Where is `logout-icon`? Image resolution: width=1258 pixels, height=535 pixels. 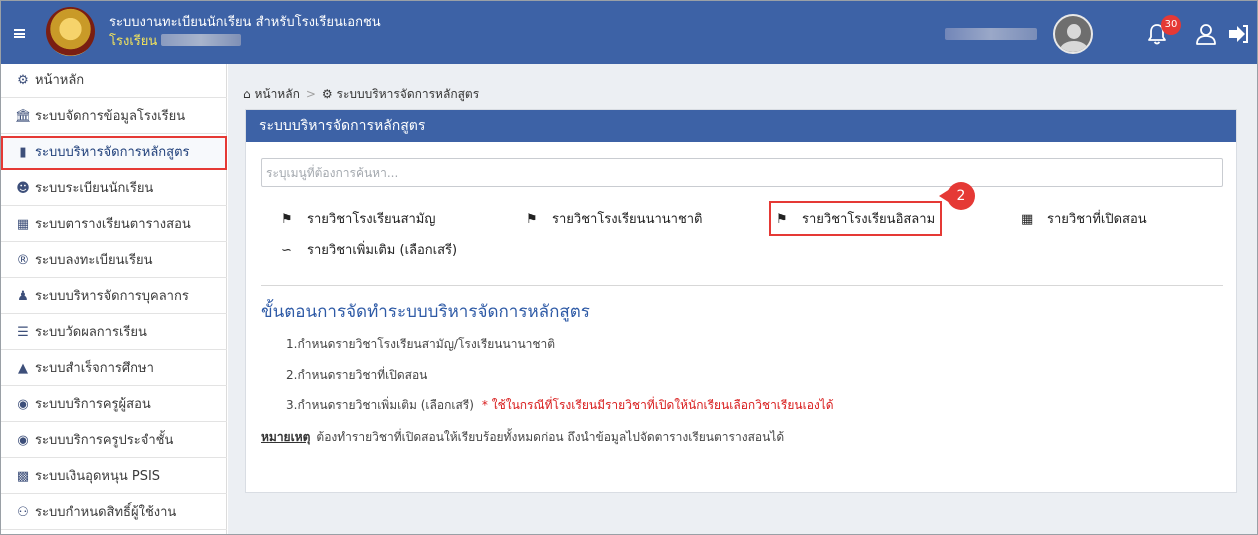 logout-icon is located at coordinates (1238, 34).